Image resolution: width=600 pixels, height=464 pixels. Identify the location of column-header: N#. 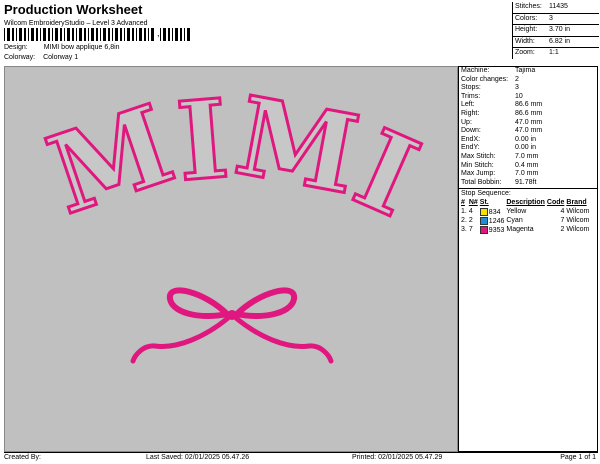
(473, 203).